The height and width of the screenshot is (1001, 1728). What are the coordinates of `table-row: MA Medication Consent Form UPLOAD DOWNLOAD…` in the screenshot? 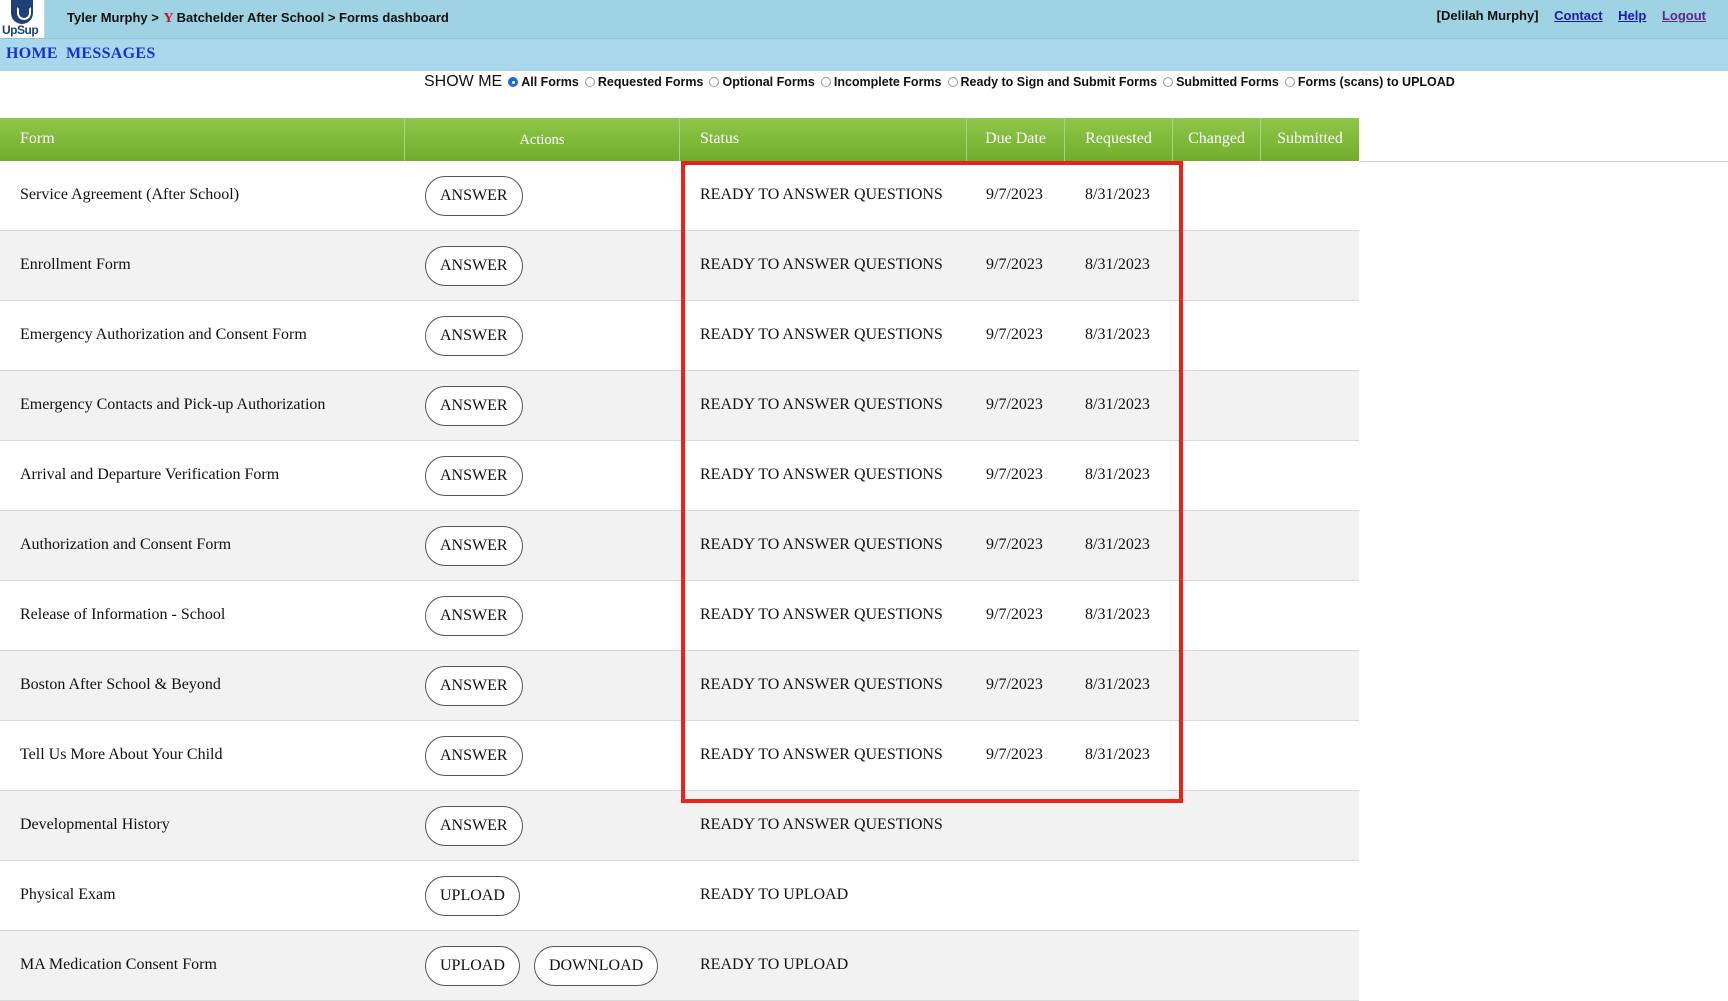 It's located at (679, 966).